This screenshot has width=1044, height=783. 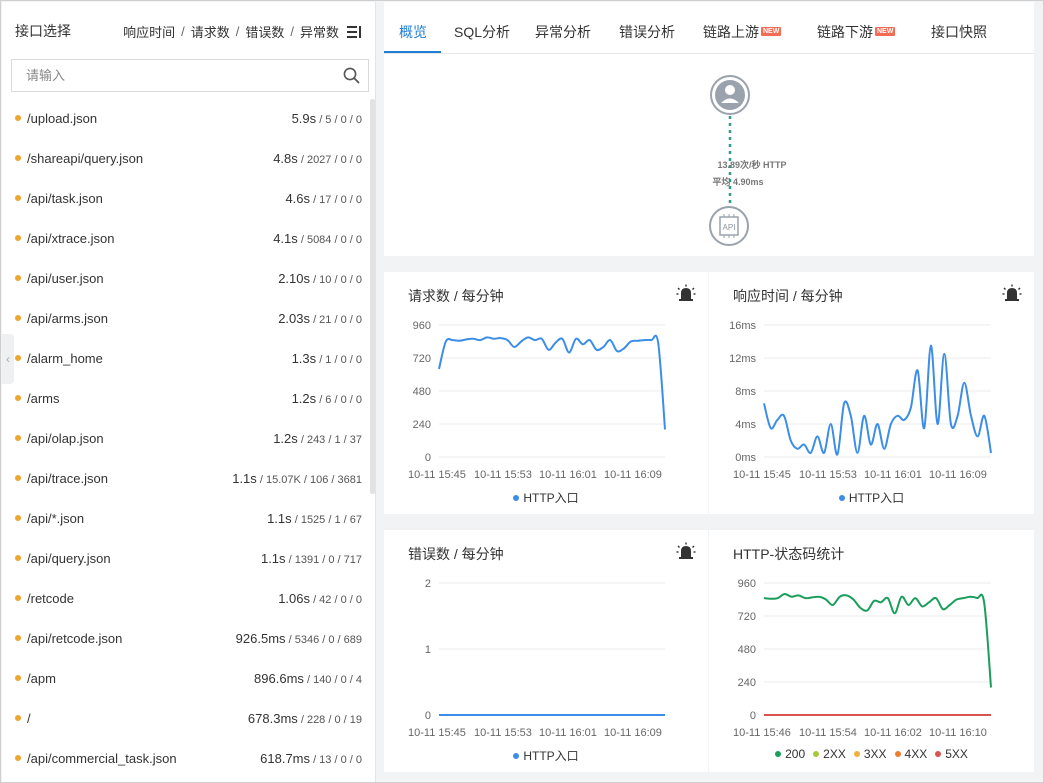 I want to click on tab-2: SQL分析, so click(x=482, y=32).